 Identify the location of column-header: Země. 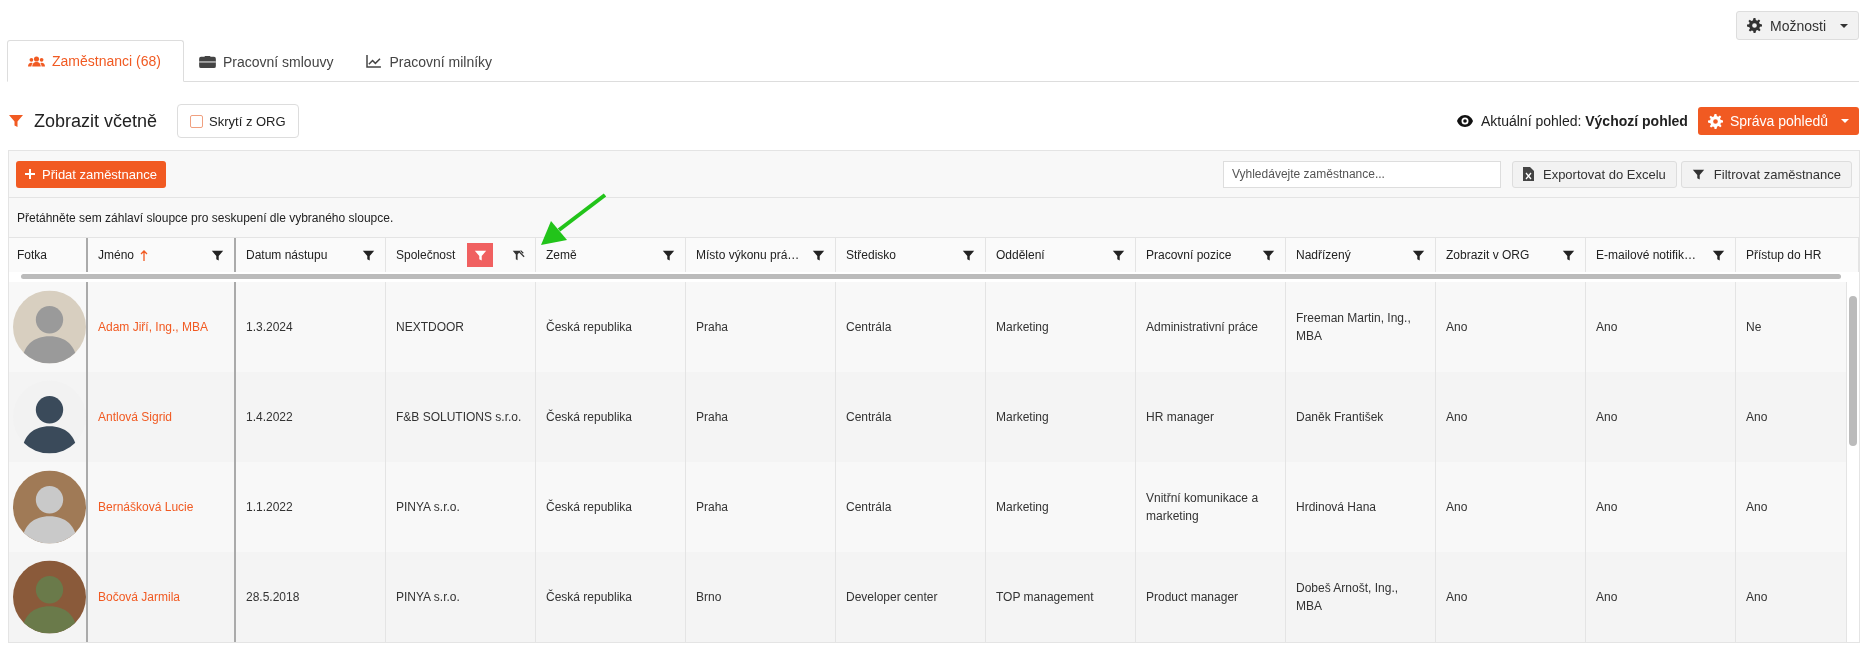
(561, 255).